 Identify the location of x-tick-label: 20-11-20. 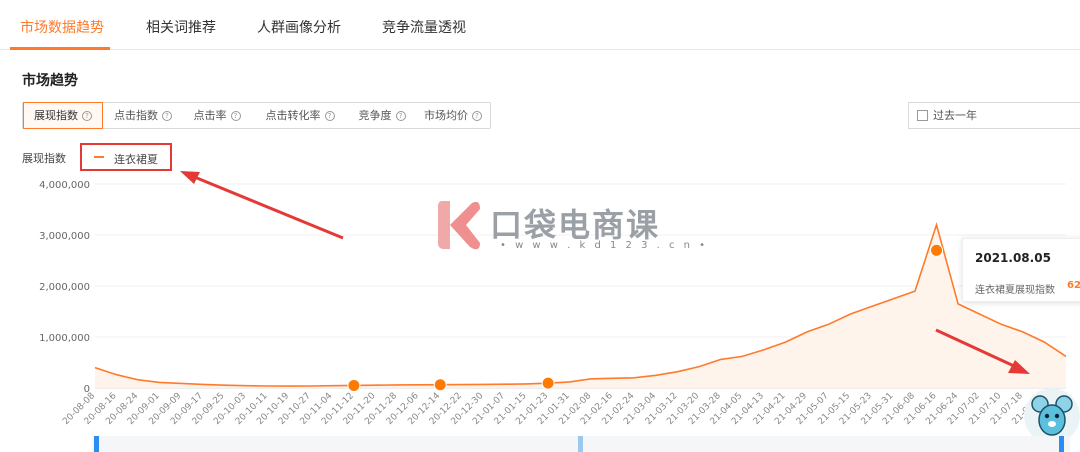
(360, 409).